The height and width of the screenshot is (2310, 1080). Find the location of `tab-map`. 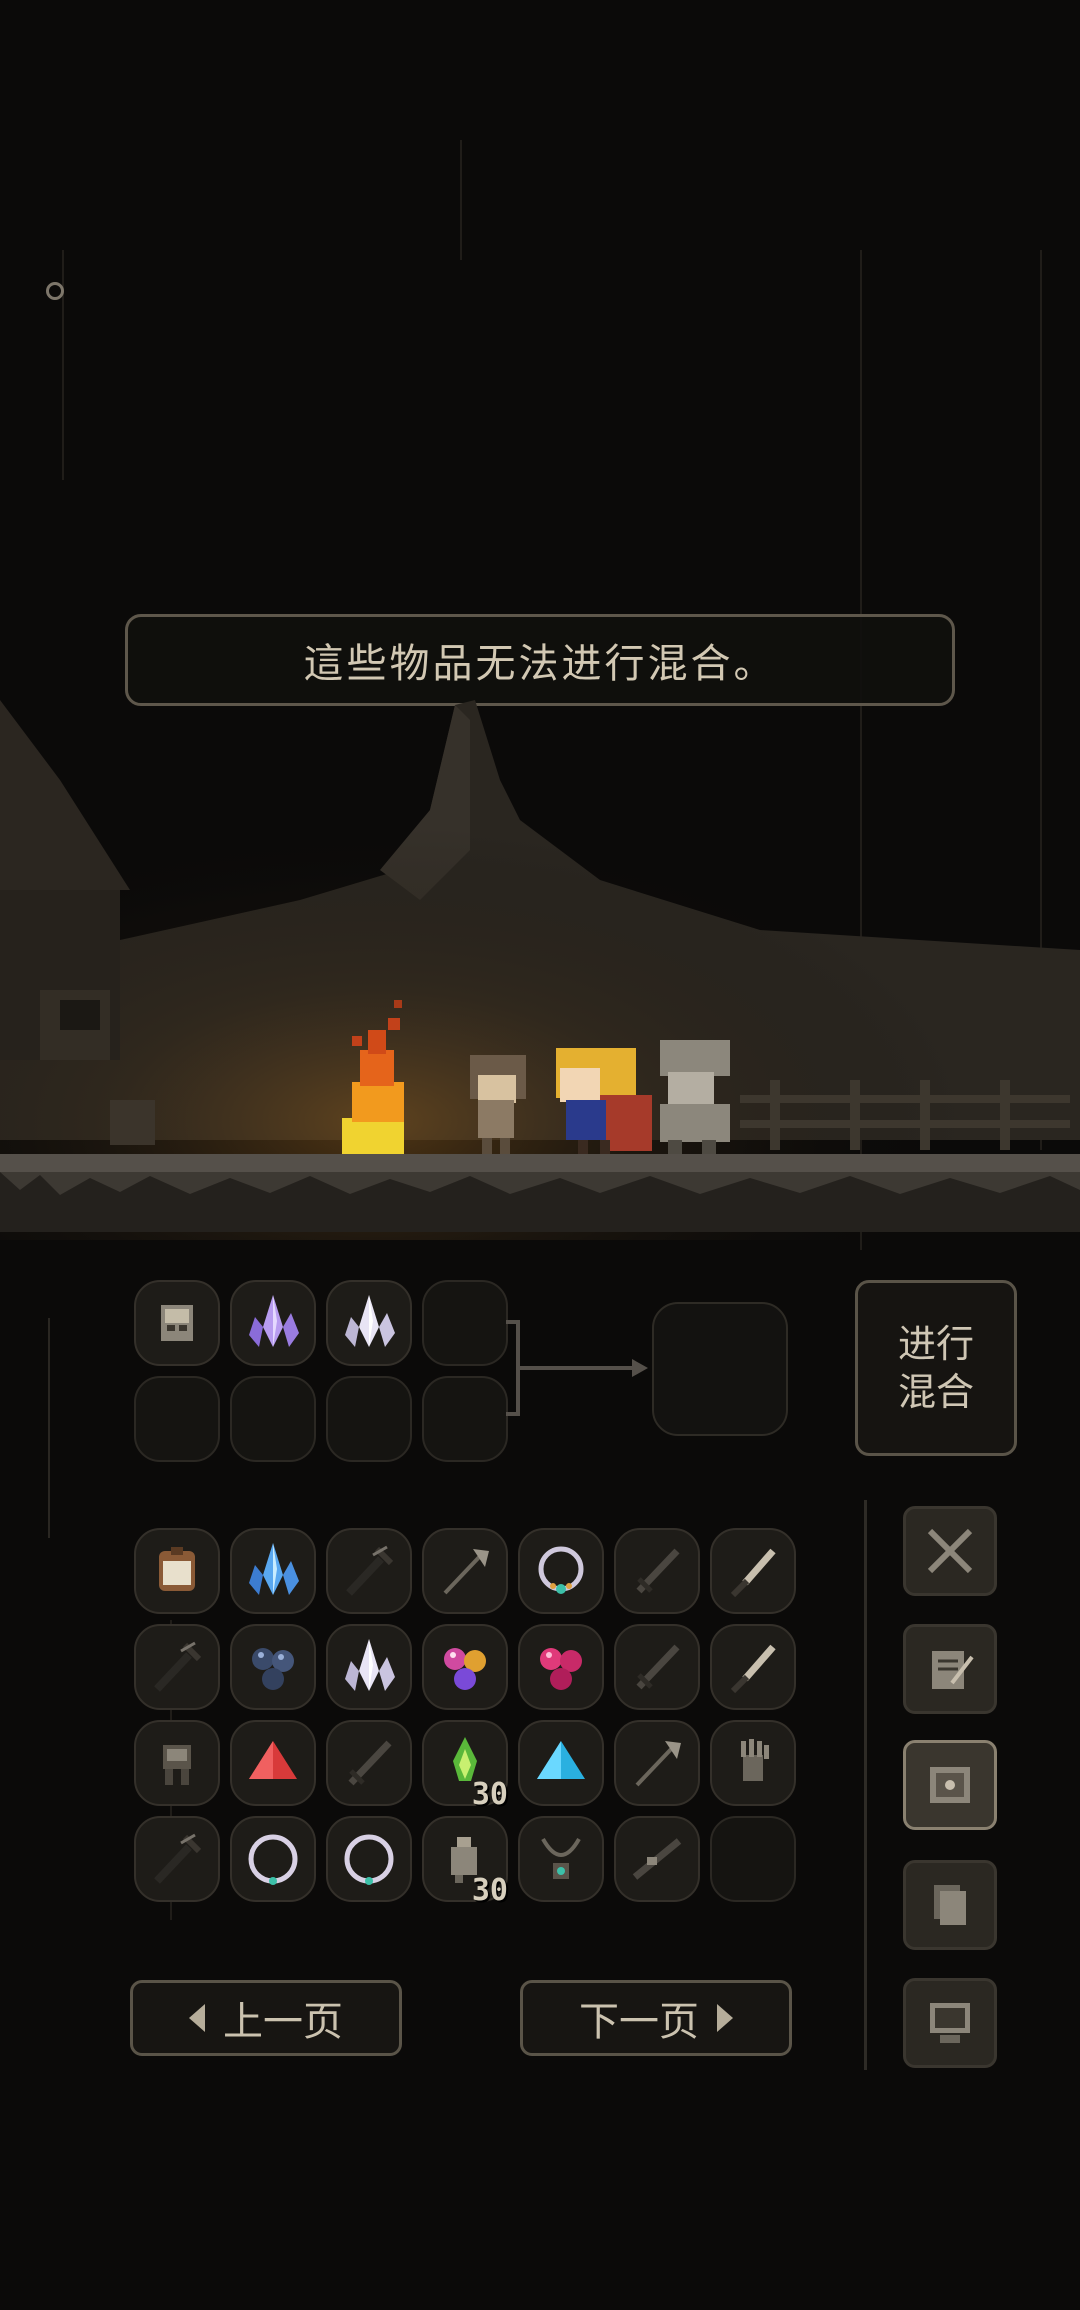

tab-map is located at coordinates (950, 1785).